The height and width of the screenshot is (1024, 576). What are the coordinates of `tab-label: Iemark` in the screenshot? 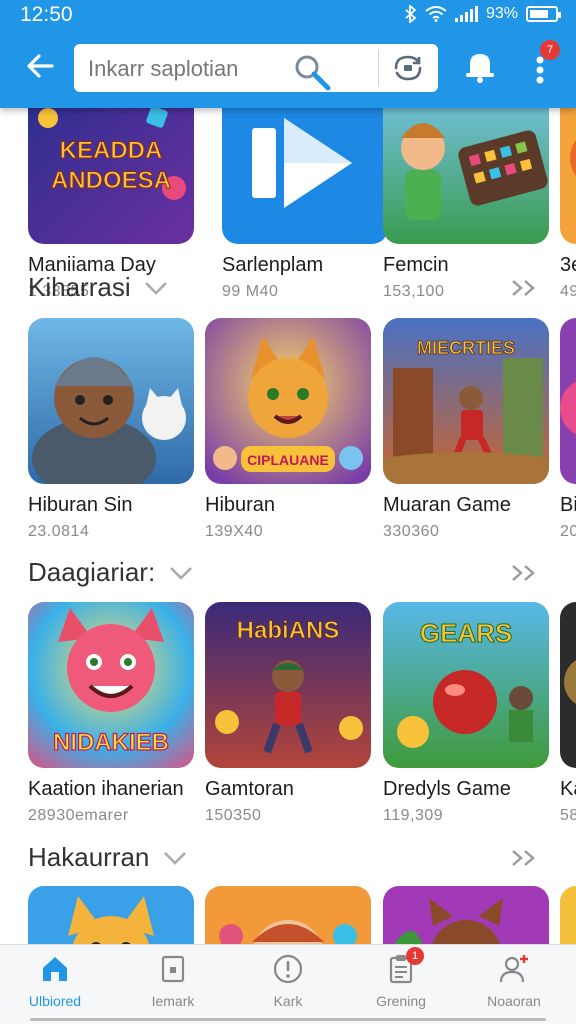 It's located at (173, 1001).